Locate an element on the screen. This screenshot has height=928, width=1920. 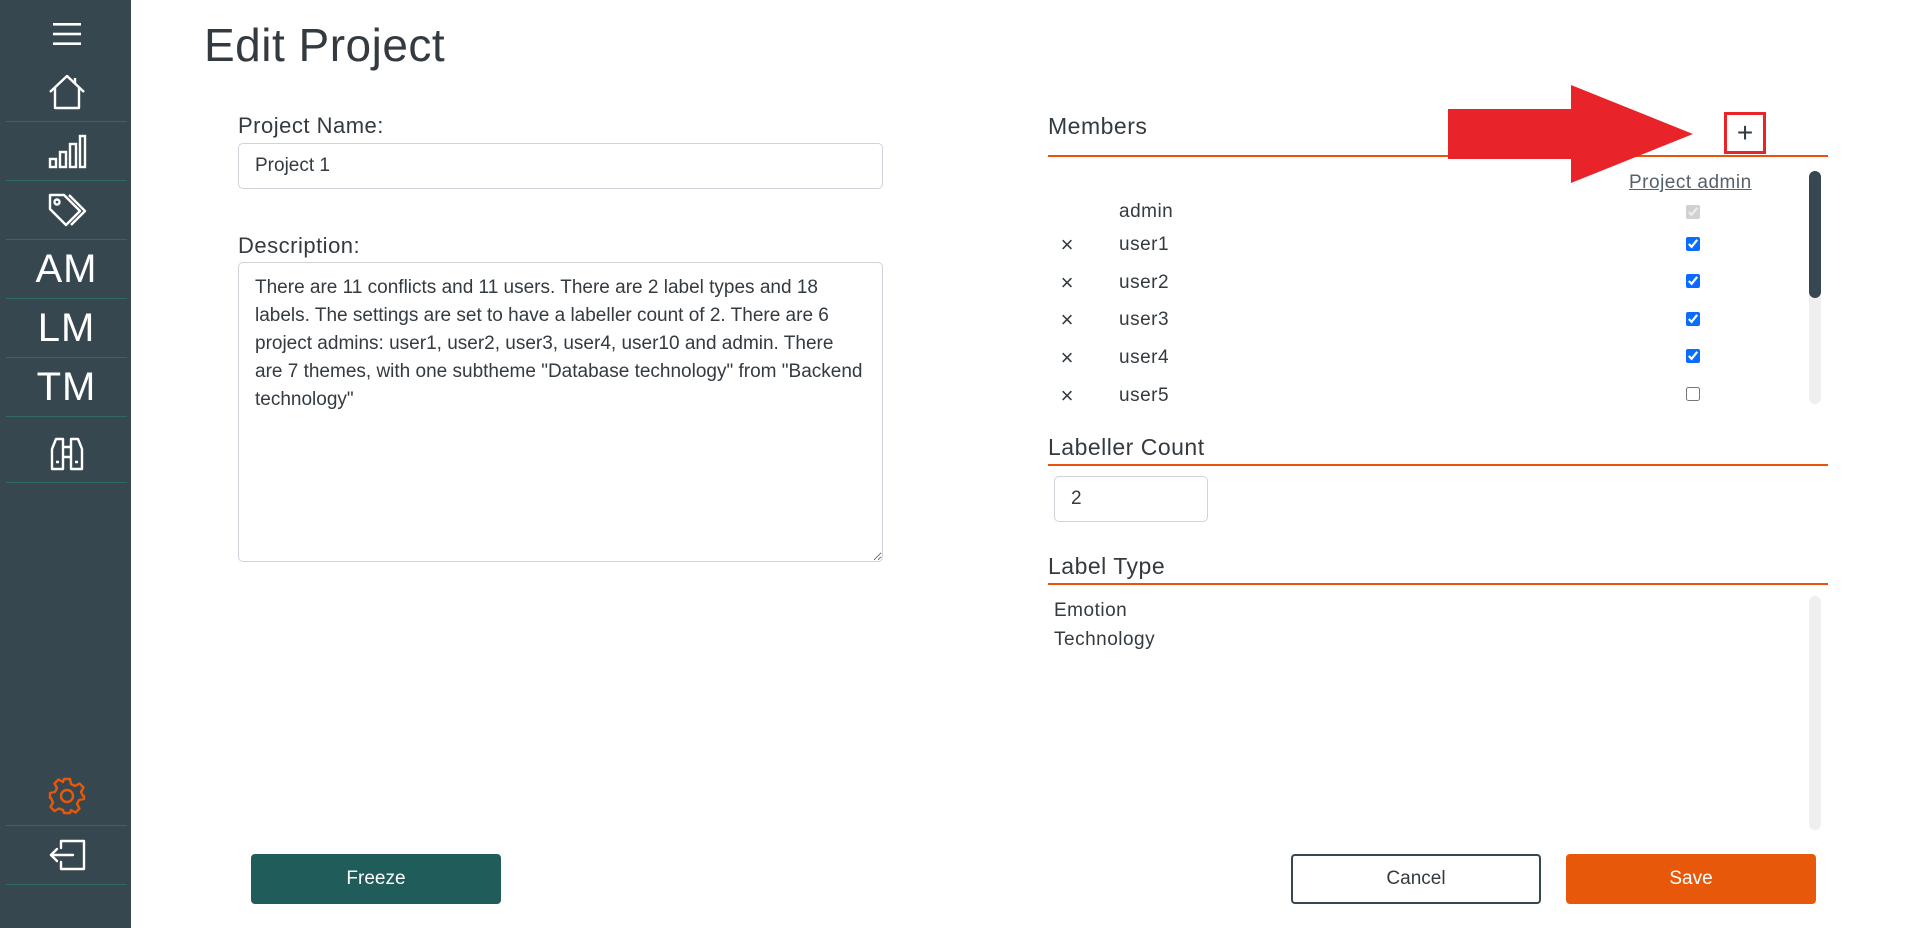
labeller-count-heading-label: Labeller Count is located at coordinates (1126, 447).